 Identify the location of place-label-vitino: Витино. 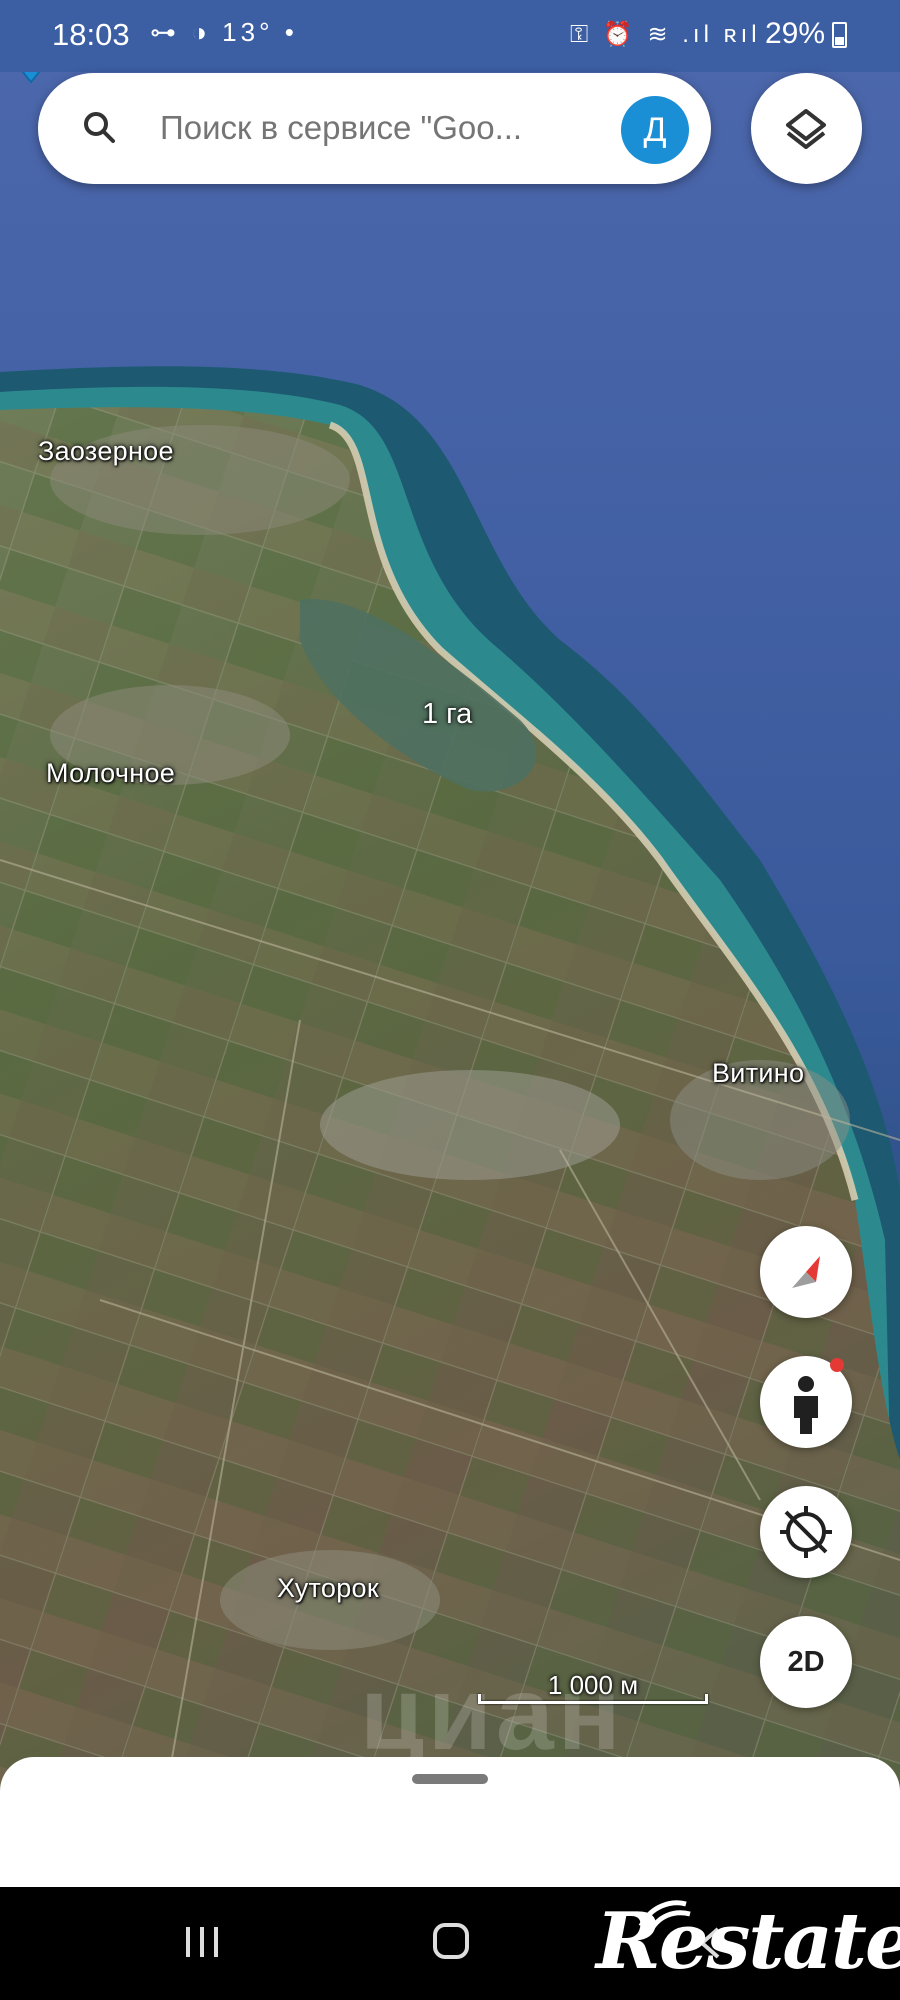
(758, 1073).